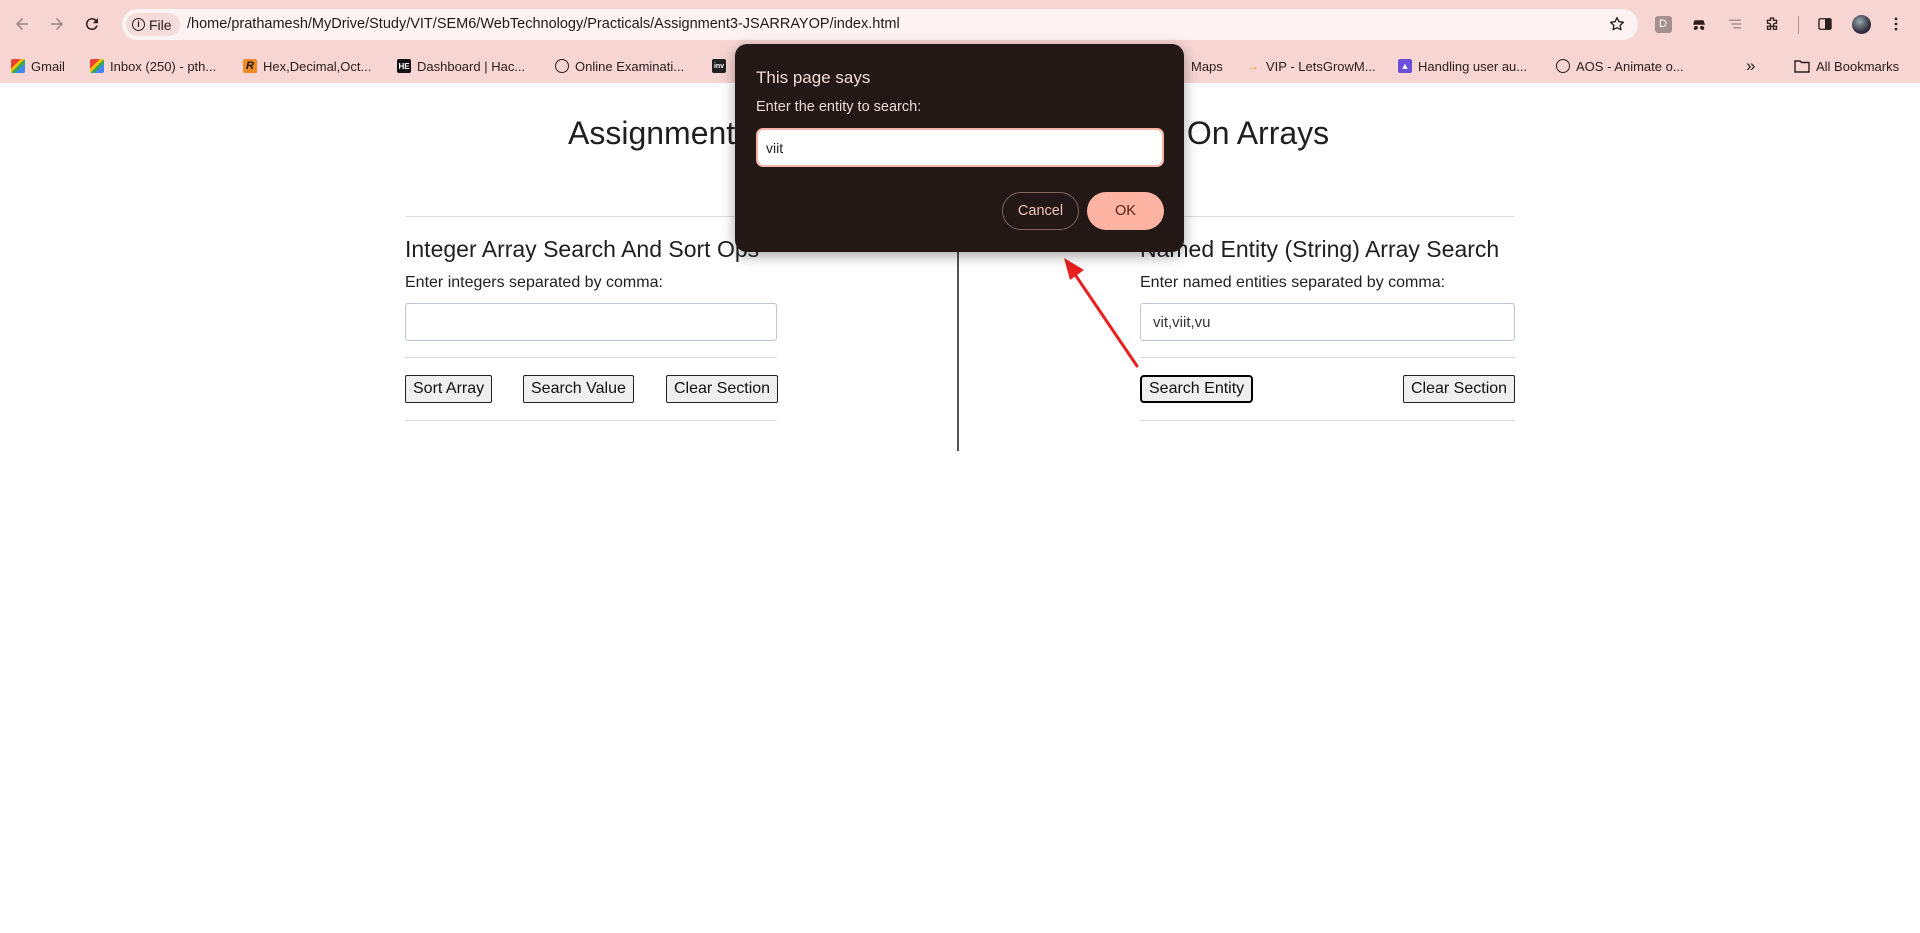  What do you see at coordinates (160, 24) in the screenshot?
I see `site-chip-label: File` at bounding box center [160, 24].